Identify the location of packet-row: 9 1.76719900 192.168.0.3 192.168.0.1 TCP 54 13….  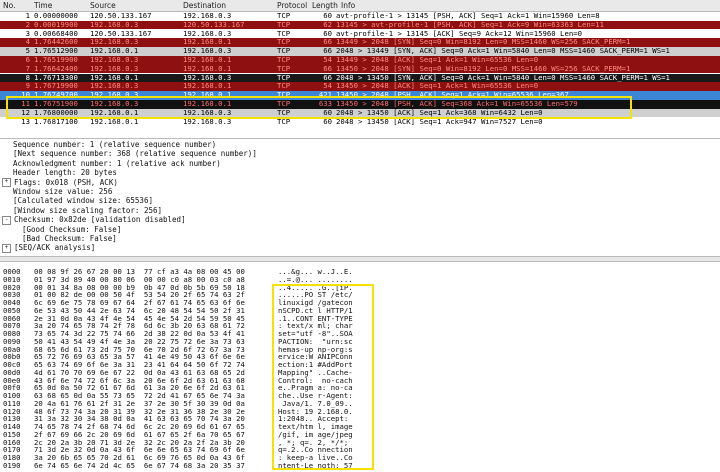
(360, 86).